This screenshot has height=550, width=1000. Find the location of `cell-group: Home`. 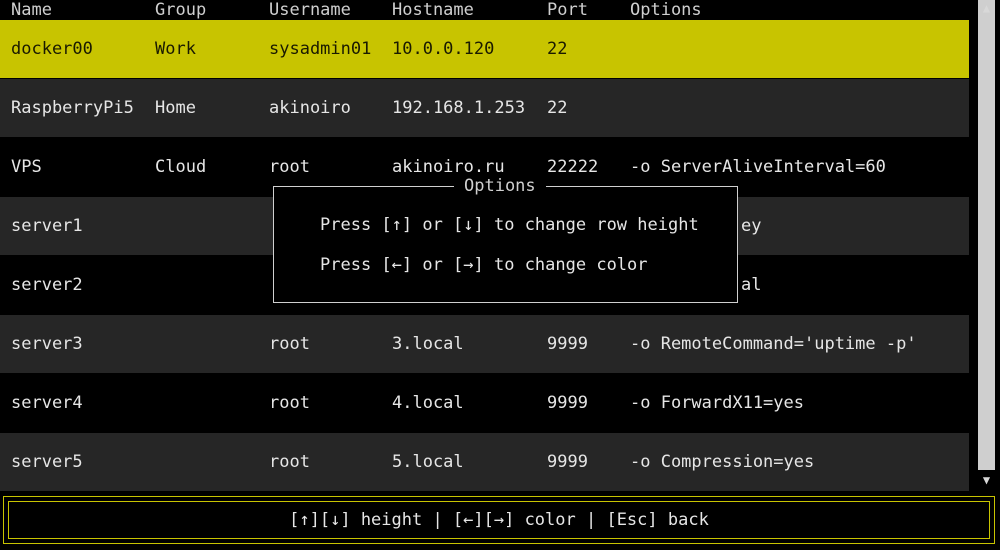

cell-group: Home is located at coordinates (175, 108).